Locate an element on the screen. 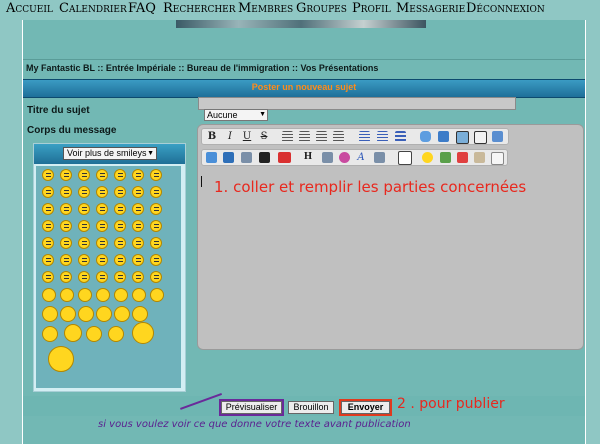 Image resolution: width=600 pixels, height=444 pixels. align-left-icon is located at coordinates (287, 136).